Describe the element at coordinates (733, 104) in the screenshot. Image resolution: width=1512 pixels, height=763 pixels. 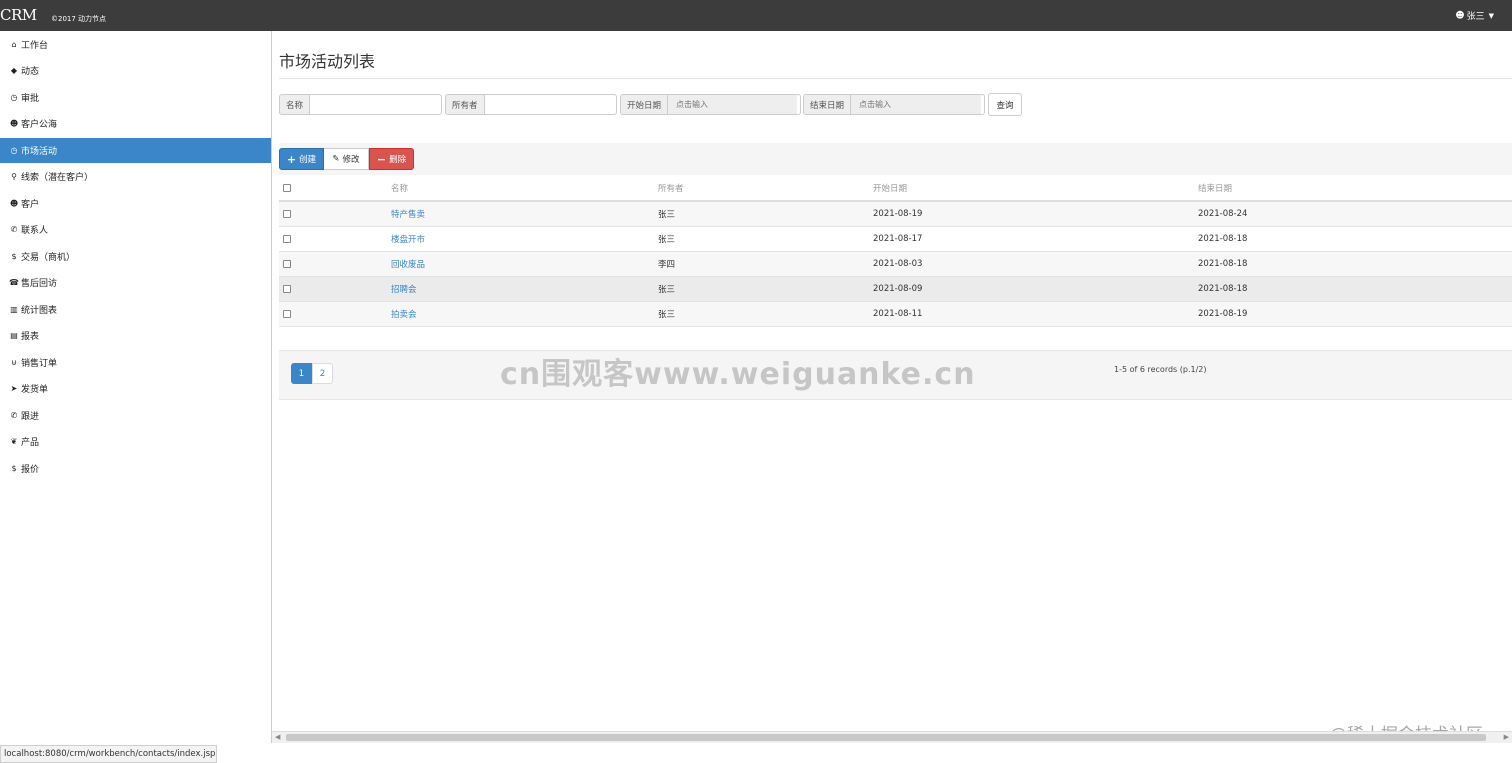
I see `start-date-input` at that location.